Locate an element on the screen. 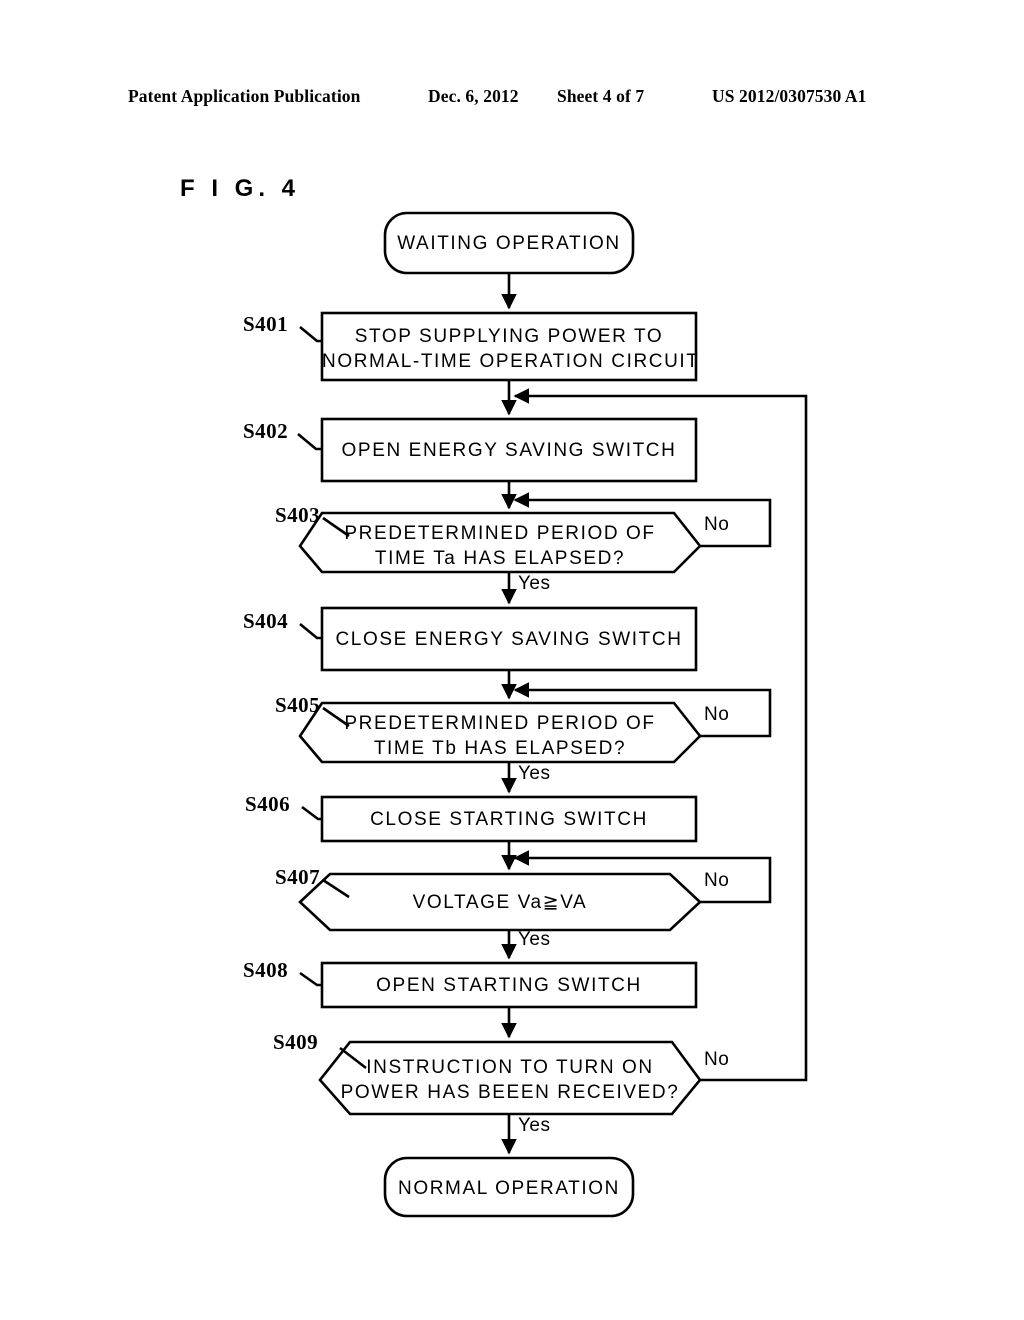  step-label-s404: S404 is located at coordinates (266, 621).